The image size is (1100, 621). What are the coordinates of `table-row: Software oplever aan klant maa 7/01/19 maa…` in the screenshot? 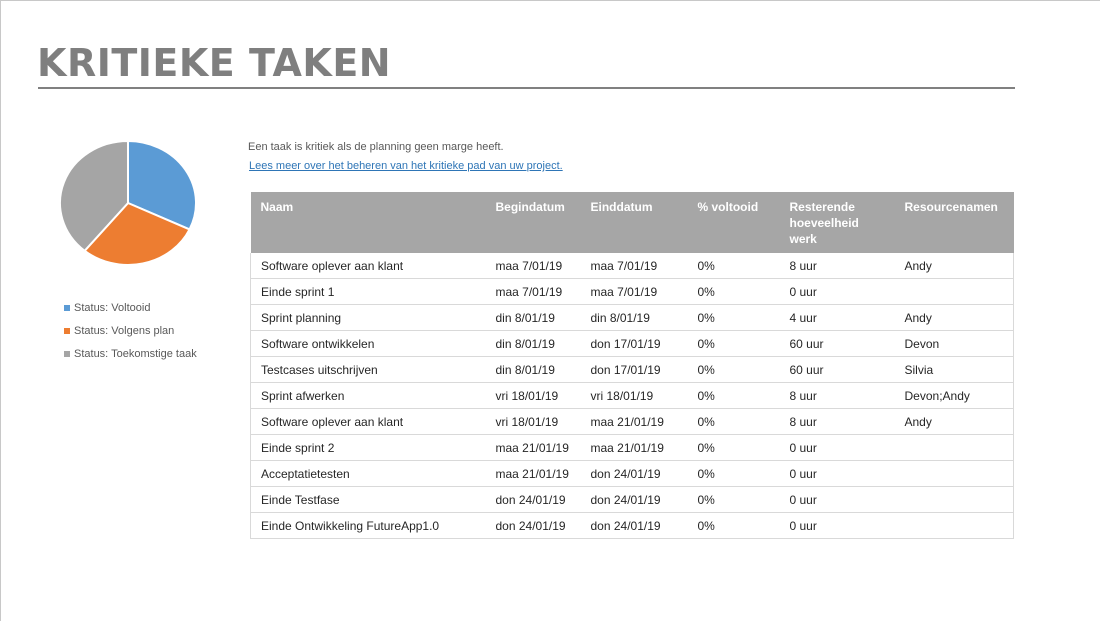 It's located at (632, 266).